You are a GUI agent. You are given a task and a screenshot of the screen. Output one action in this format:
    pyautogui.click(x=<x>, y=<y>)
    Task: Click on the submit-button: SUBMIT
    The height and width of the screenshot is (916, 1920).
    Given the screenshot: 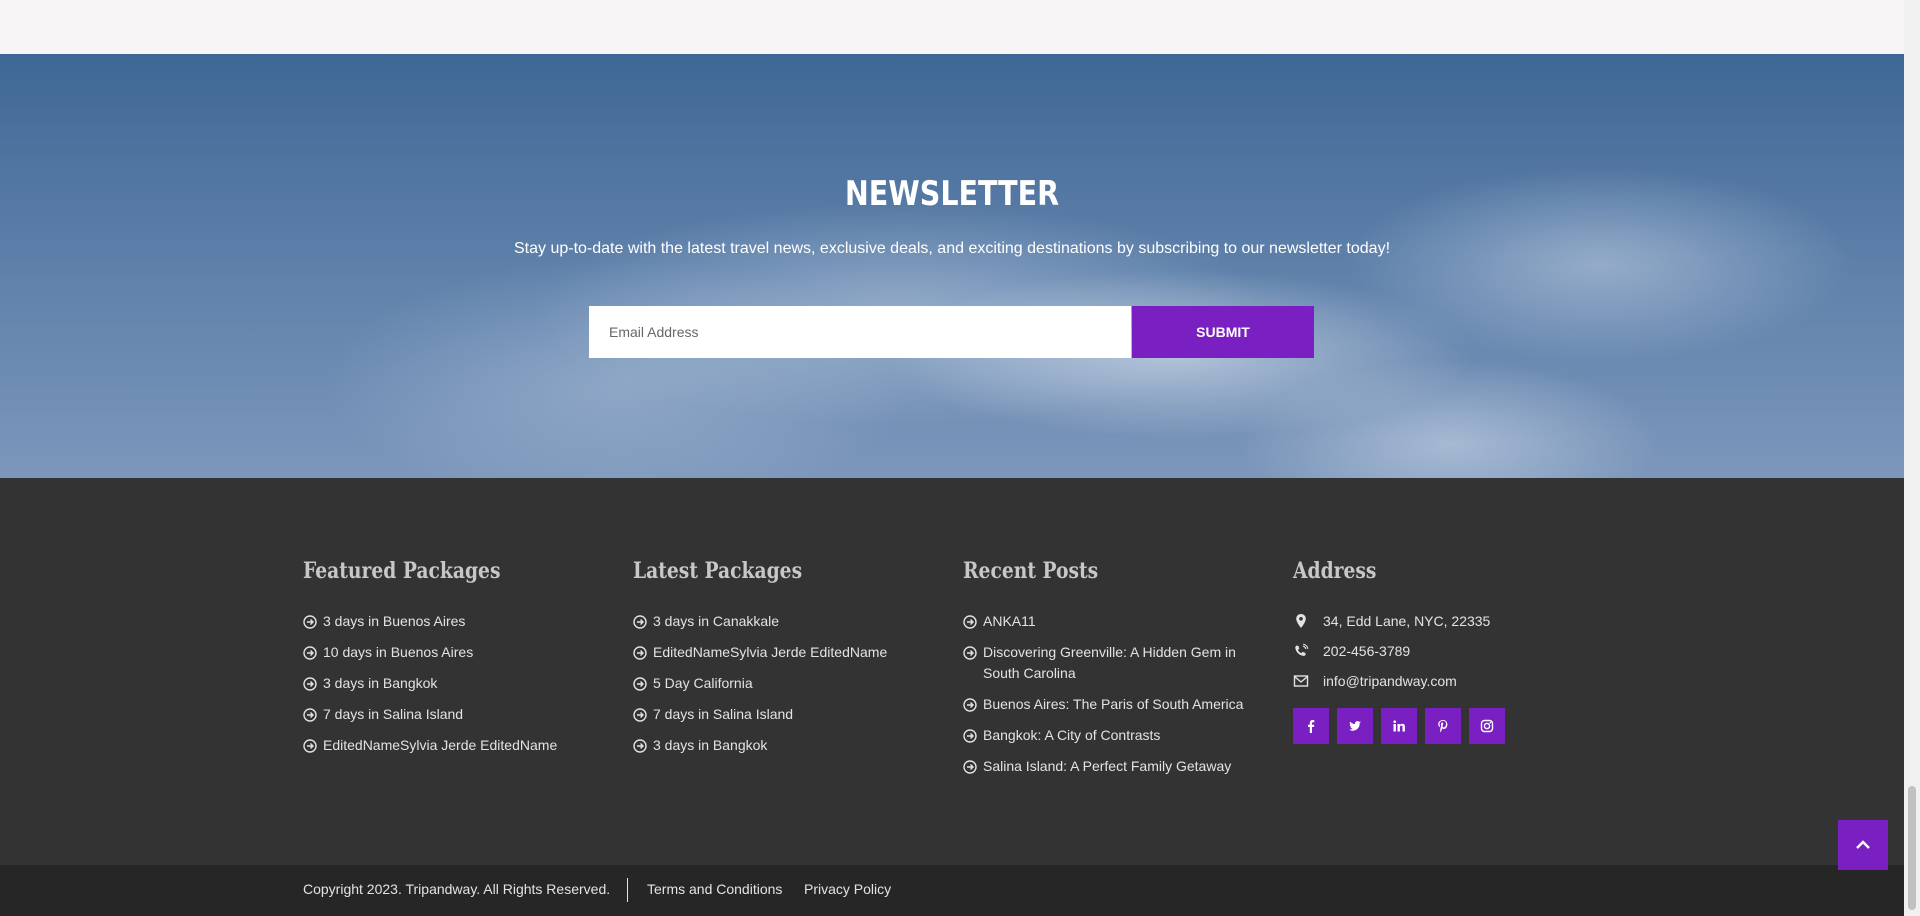 What is the action you would take?
    pyautogui.click(x=1223, y=332)
    